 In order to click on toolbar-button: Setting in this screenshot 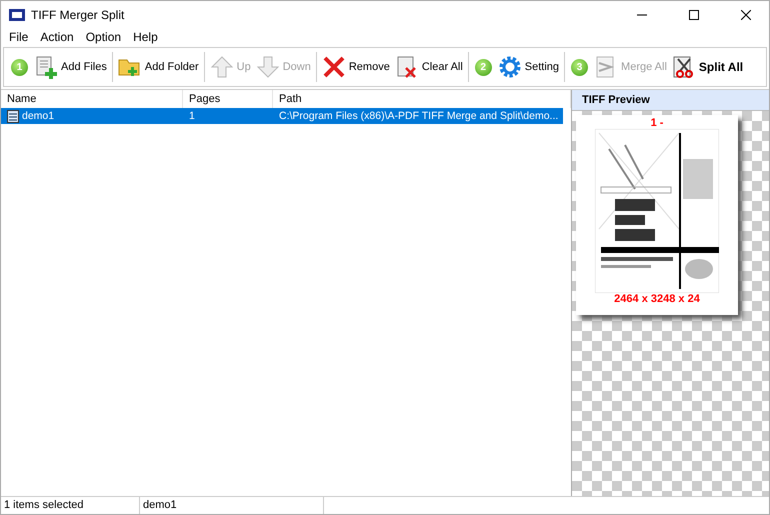, I will do `click(529, 67)`.